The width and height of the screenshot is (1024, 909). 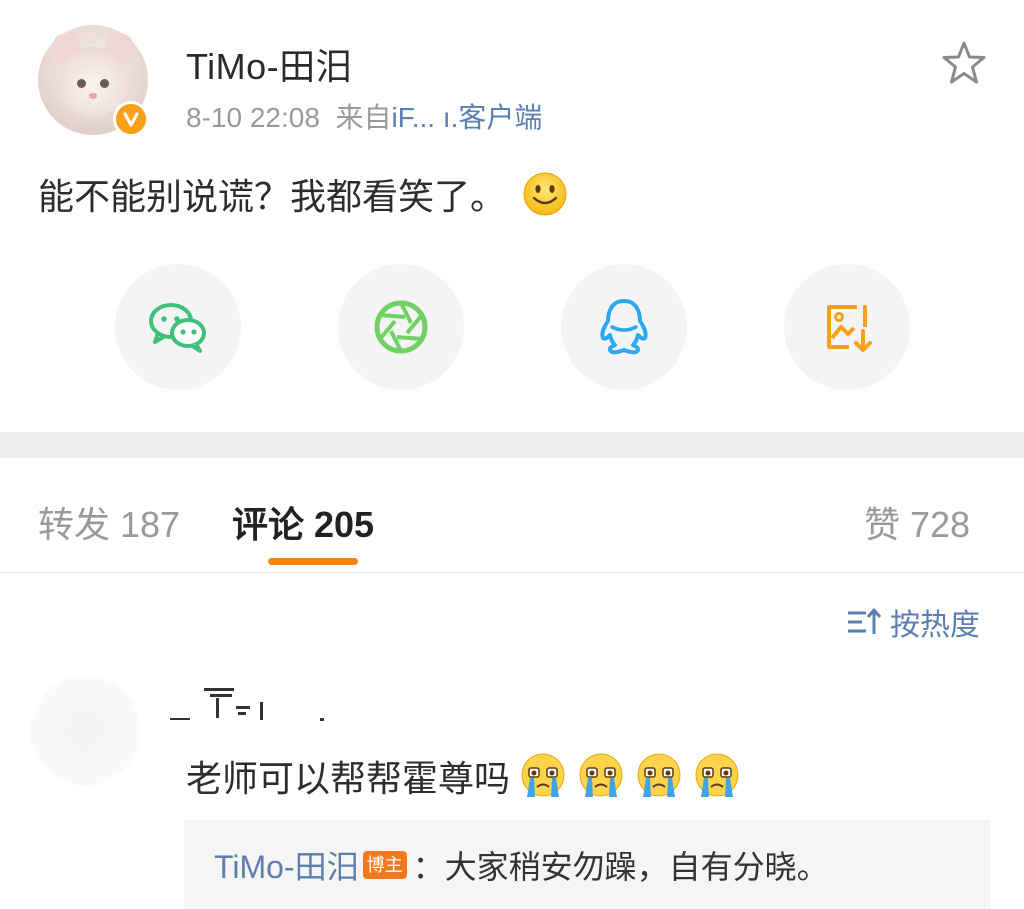 I want to click on share-qq-button, so click(x=624, y=327).